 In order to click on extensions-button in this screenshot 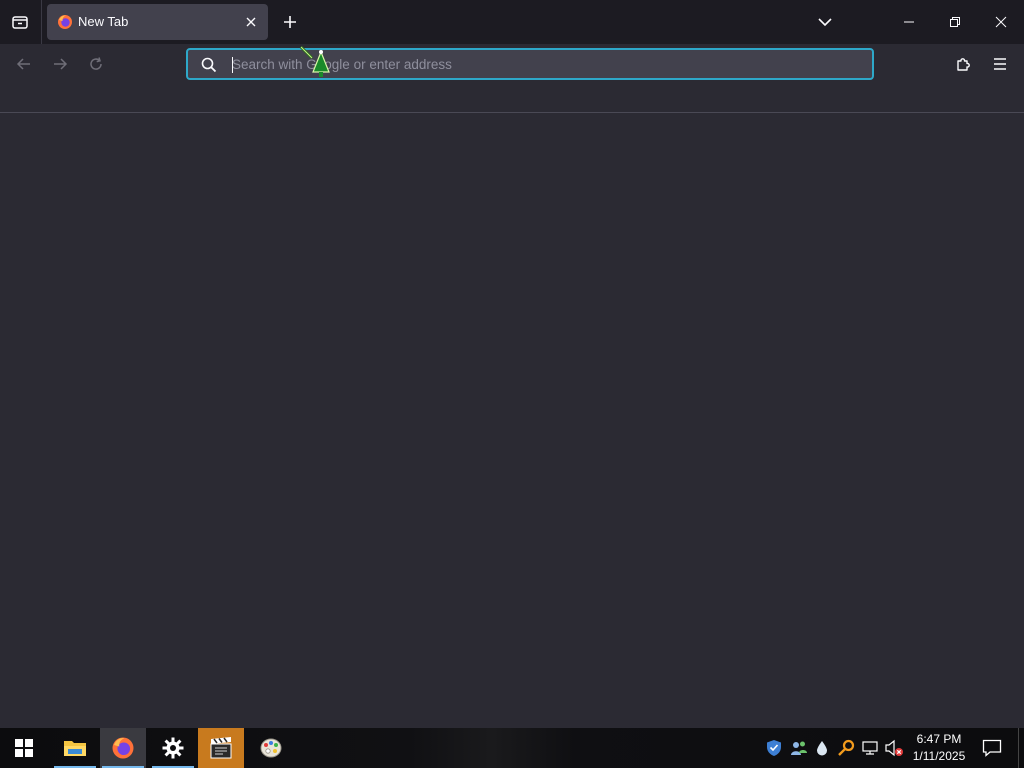, I will do `click(964, 64)`.